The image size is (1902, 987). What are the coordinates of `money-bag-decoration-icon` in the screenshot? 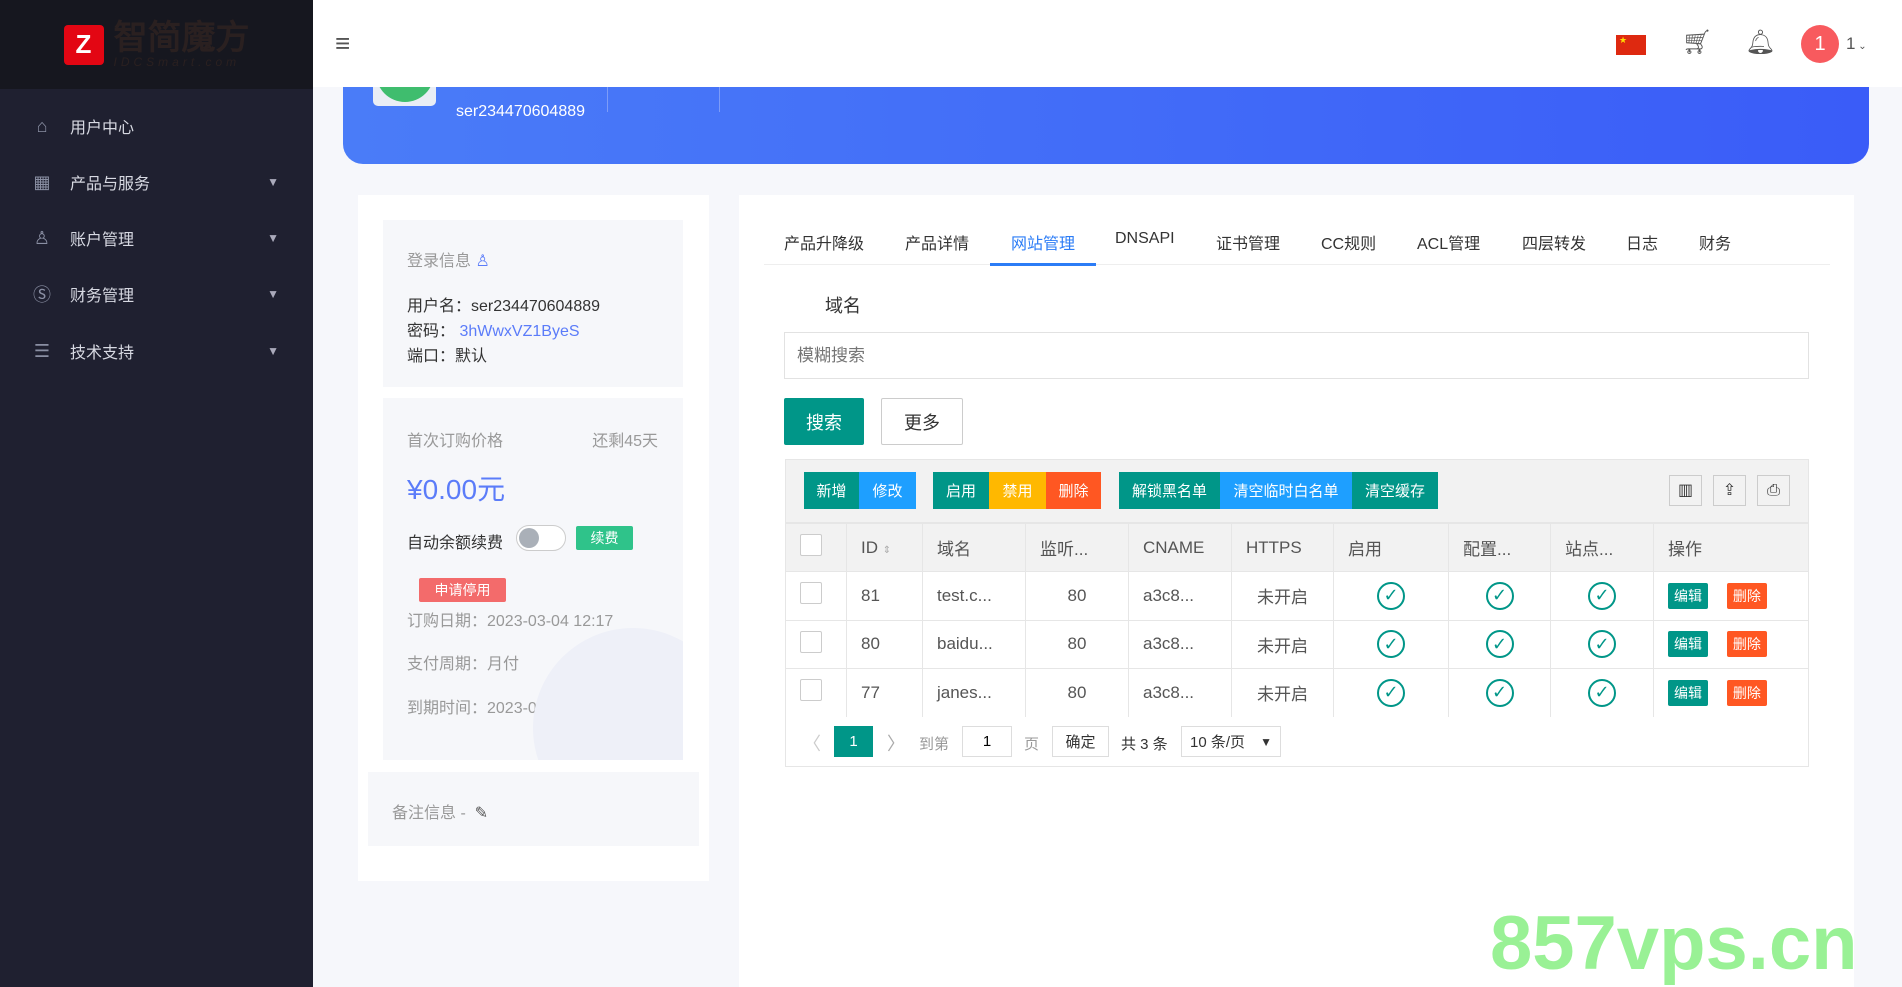 It's located at (608, 694).